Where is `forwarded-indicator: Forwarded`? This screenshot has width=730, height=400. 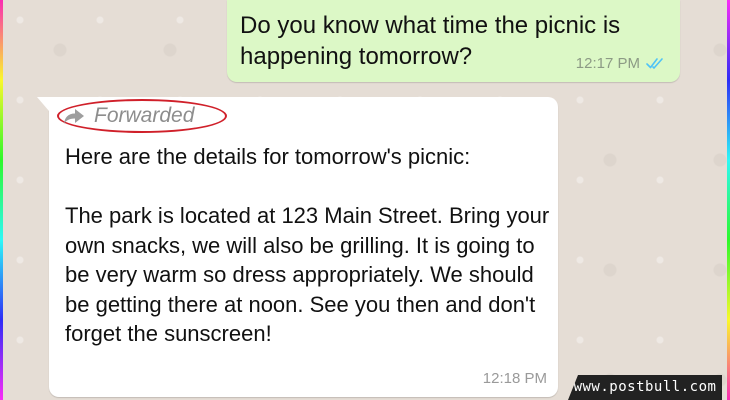
forwarded-indicator: Forwarded is located at coordinates (128, 116).